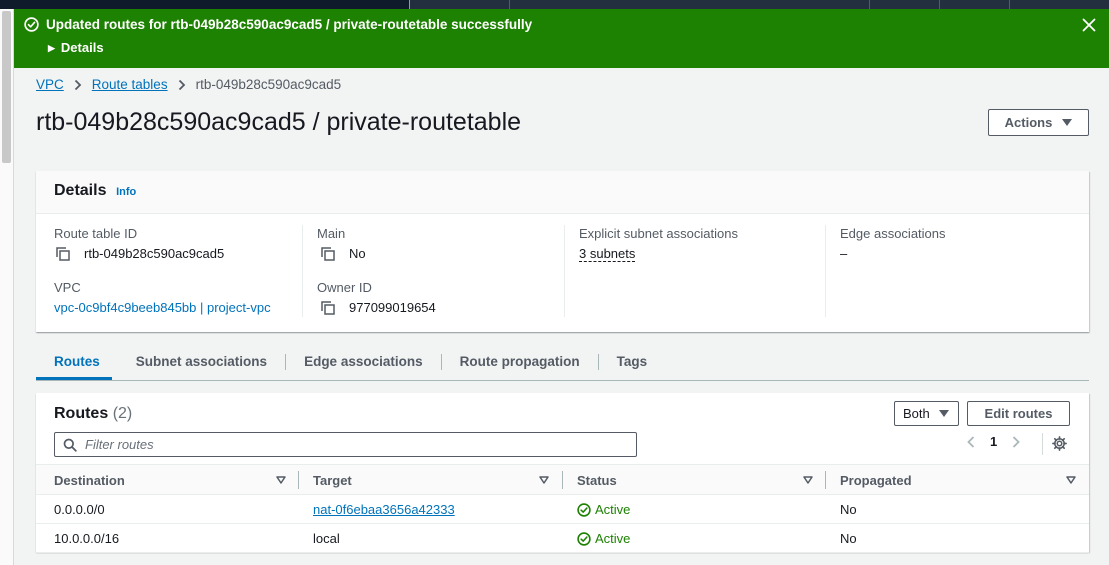  I want to click on details-header: Details Info, so click(562, 192).